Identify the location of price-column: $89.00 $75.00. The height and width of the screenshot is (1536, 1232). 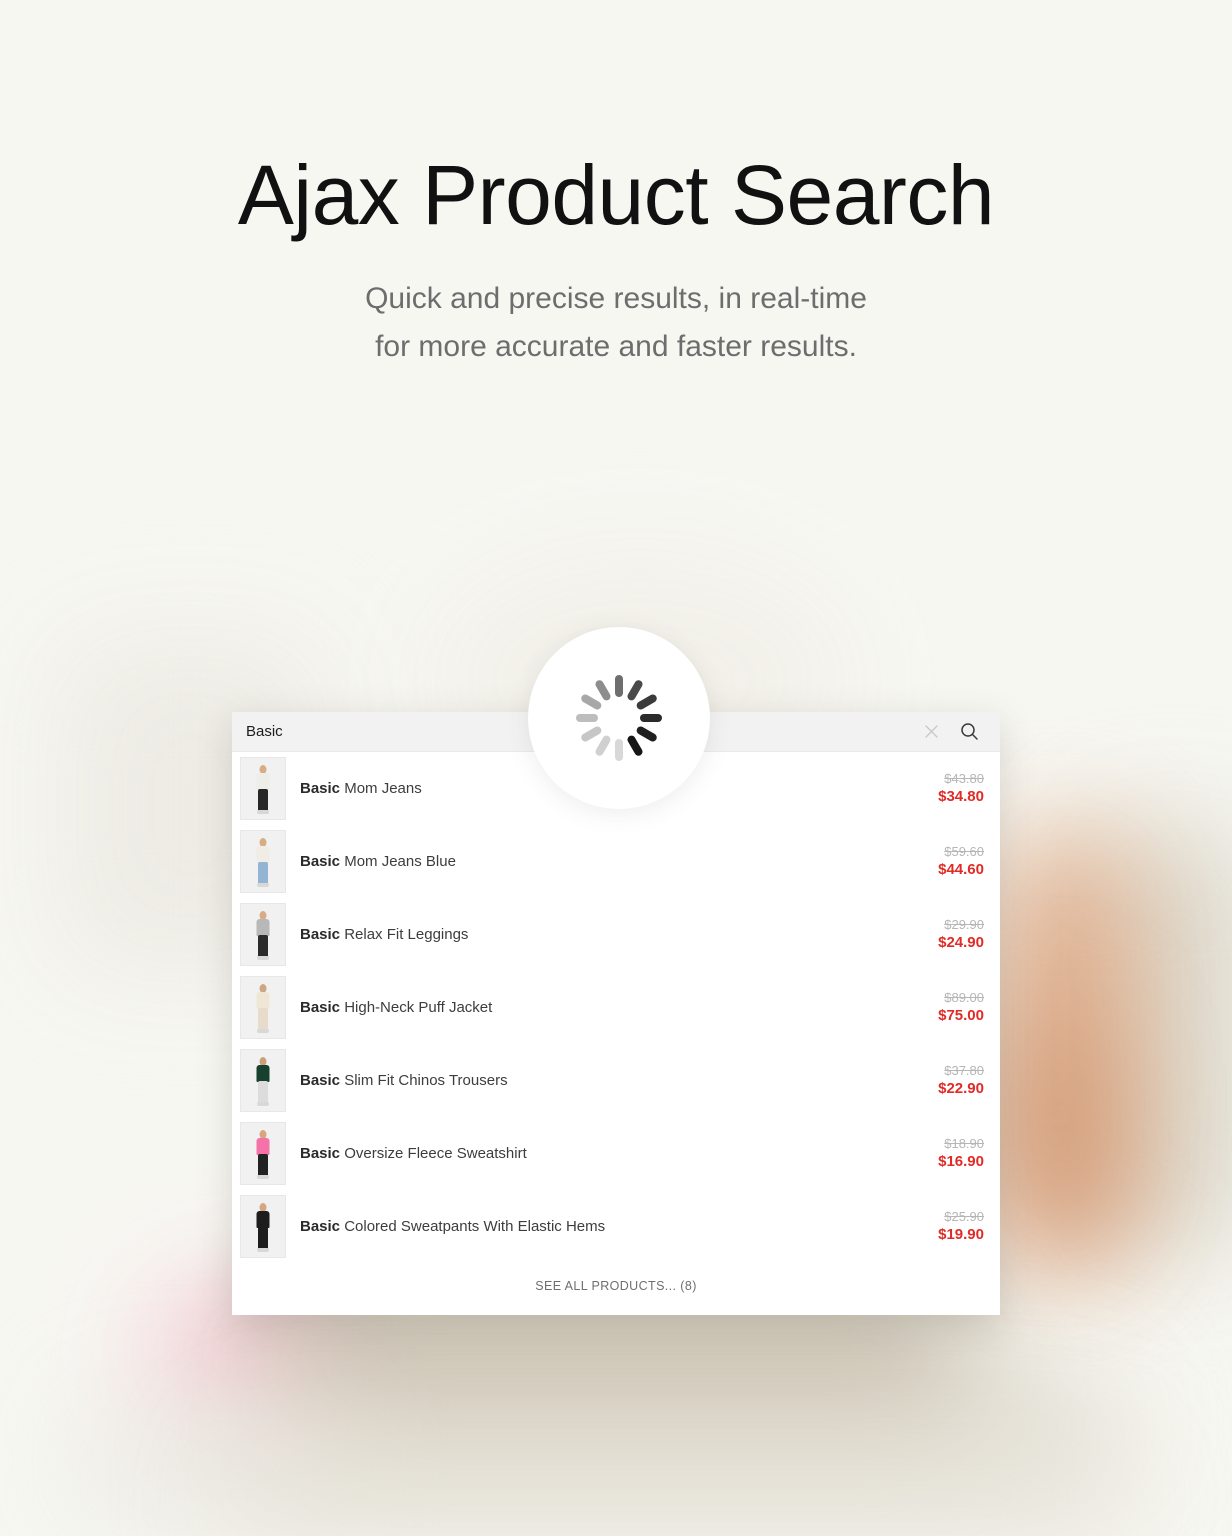
(939, 1008).